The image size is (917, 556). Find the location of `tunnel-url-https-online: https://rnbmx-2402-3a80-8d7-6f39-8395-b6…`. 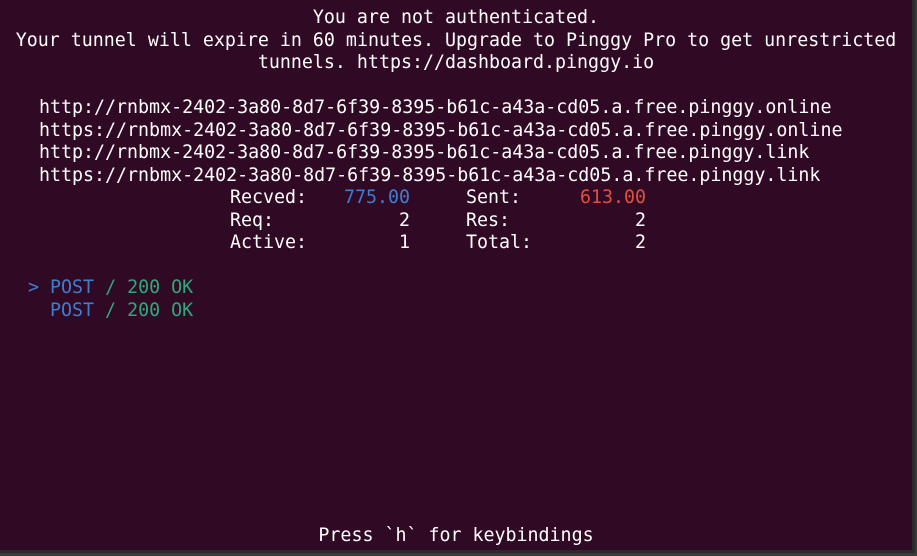

tunnel-url-https-online: https://rnbmx-2402-3a80-8d7-6f39-8395-b6… is located at coordinates (441, 130).